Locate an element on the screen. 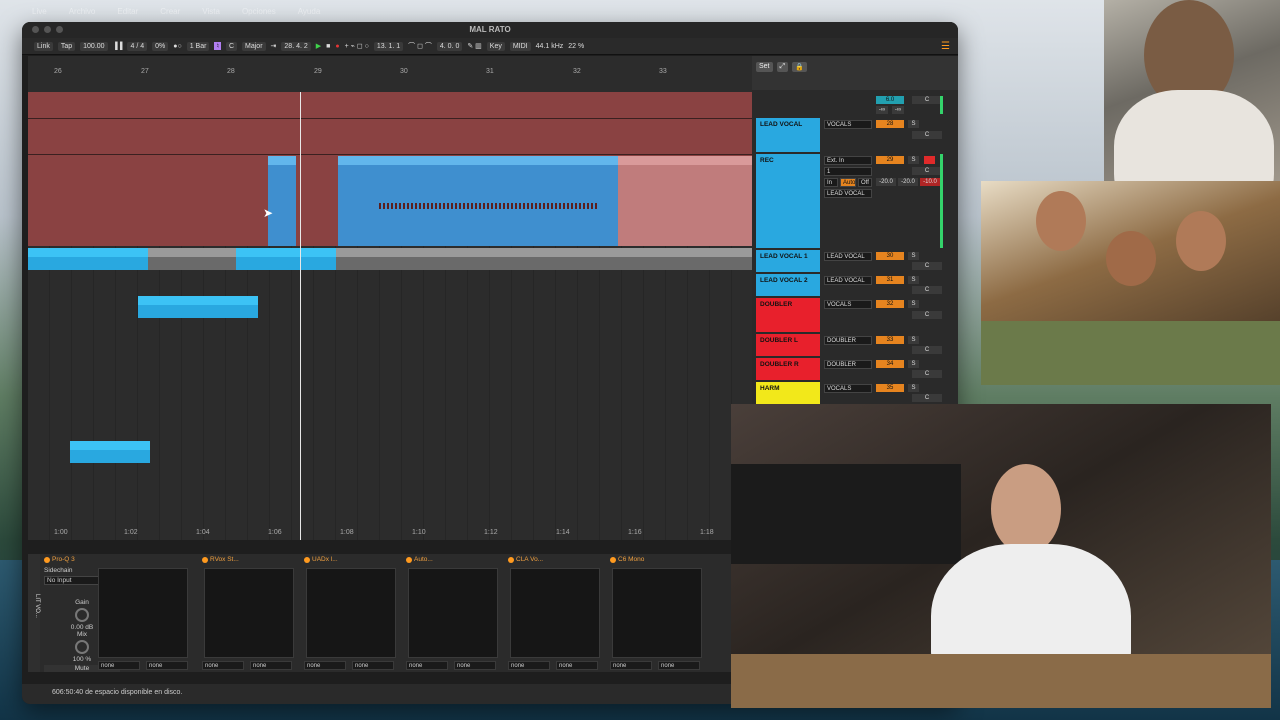 The width and height of the screenshot is (1280, 720). loop-length: 4. 0. 0 is located at coordinates (449, 46).